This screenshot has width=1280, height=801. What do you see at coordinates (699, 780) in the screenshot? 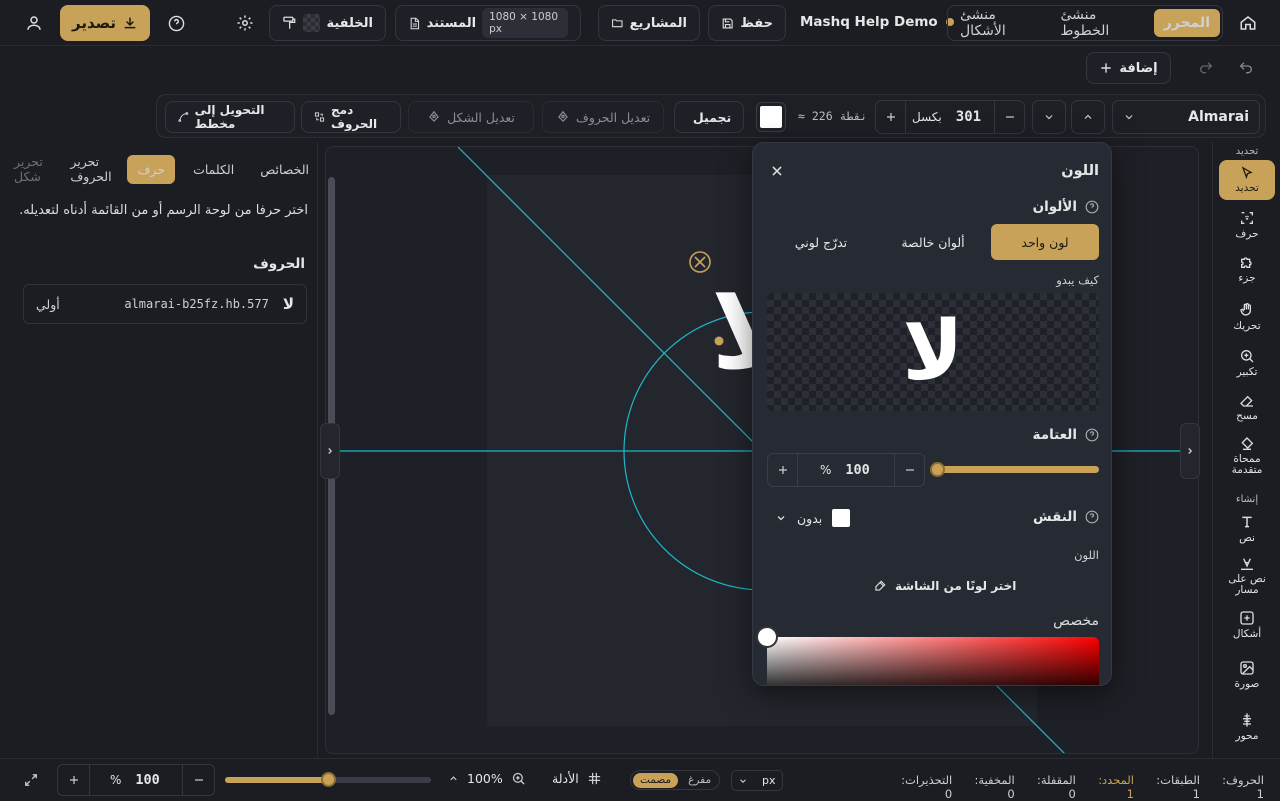
I see `mode-filled: مفرغ` at bounding box center [699, 780].